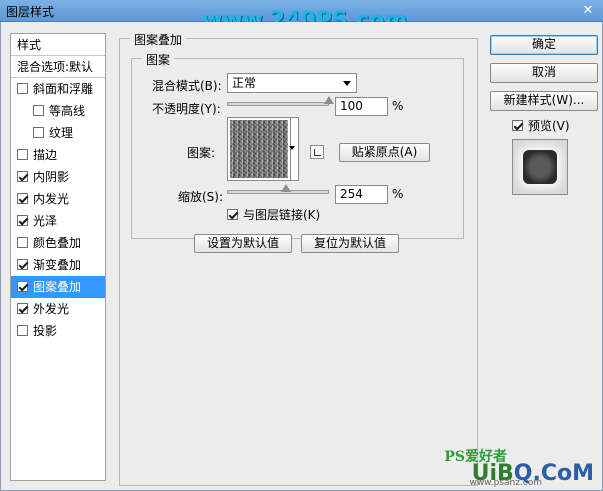 The image size is (603, 491). What do you see at coordinates (278, 104) in the screenshot?
I see `opacity-slider` at bounding box center [278, 104].